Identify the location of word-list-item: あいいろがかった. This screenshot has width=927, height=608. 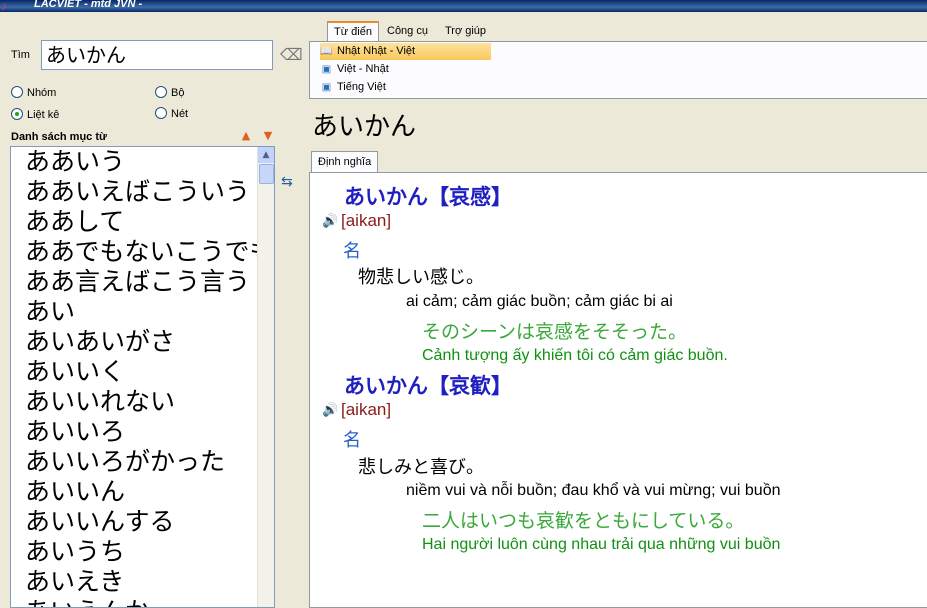
(142, 462).